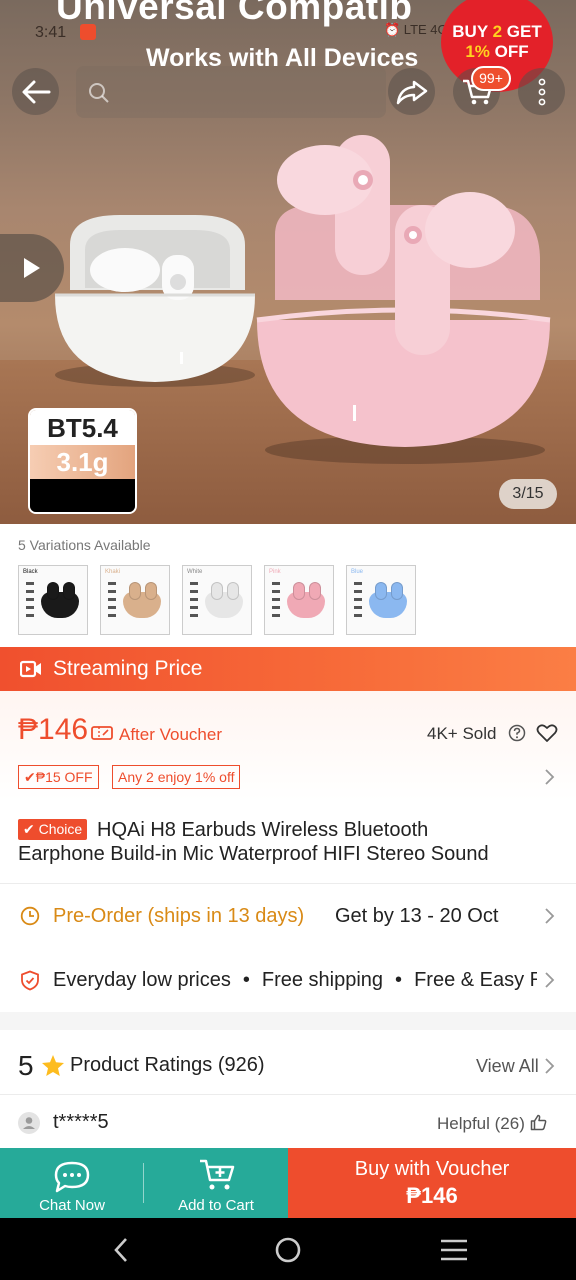 The image size is (576, 1280). What do you see at coordinates (195, 572) in the screenshot?
I see `variation-name: White` at bounding box center [195, 572].